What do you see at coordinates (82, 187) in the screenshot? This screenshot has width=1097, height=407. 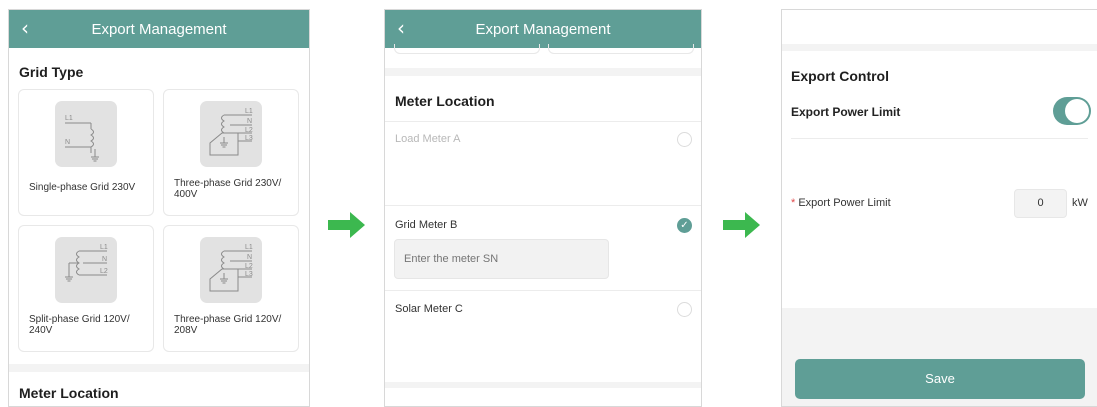 I see `grid-option-label: Single-phase Grid 230V` at bounding box center [82, 187].